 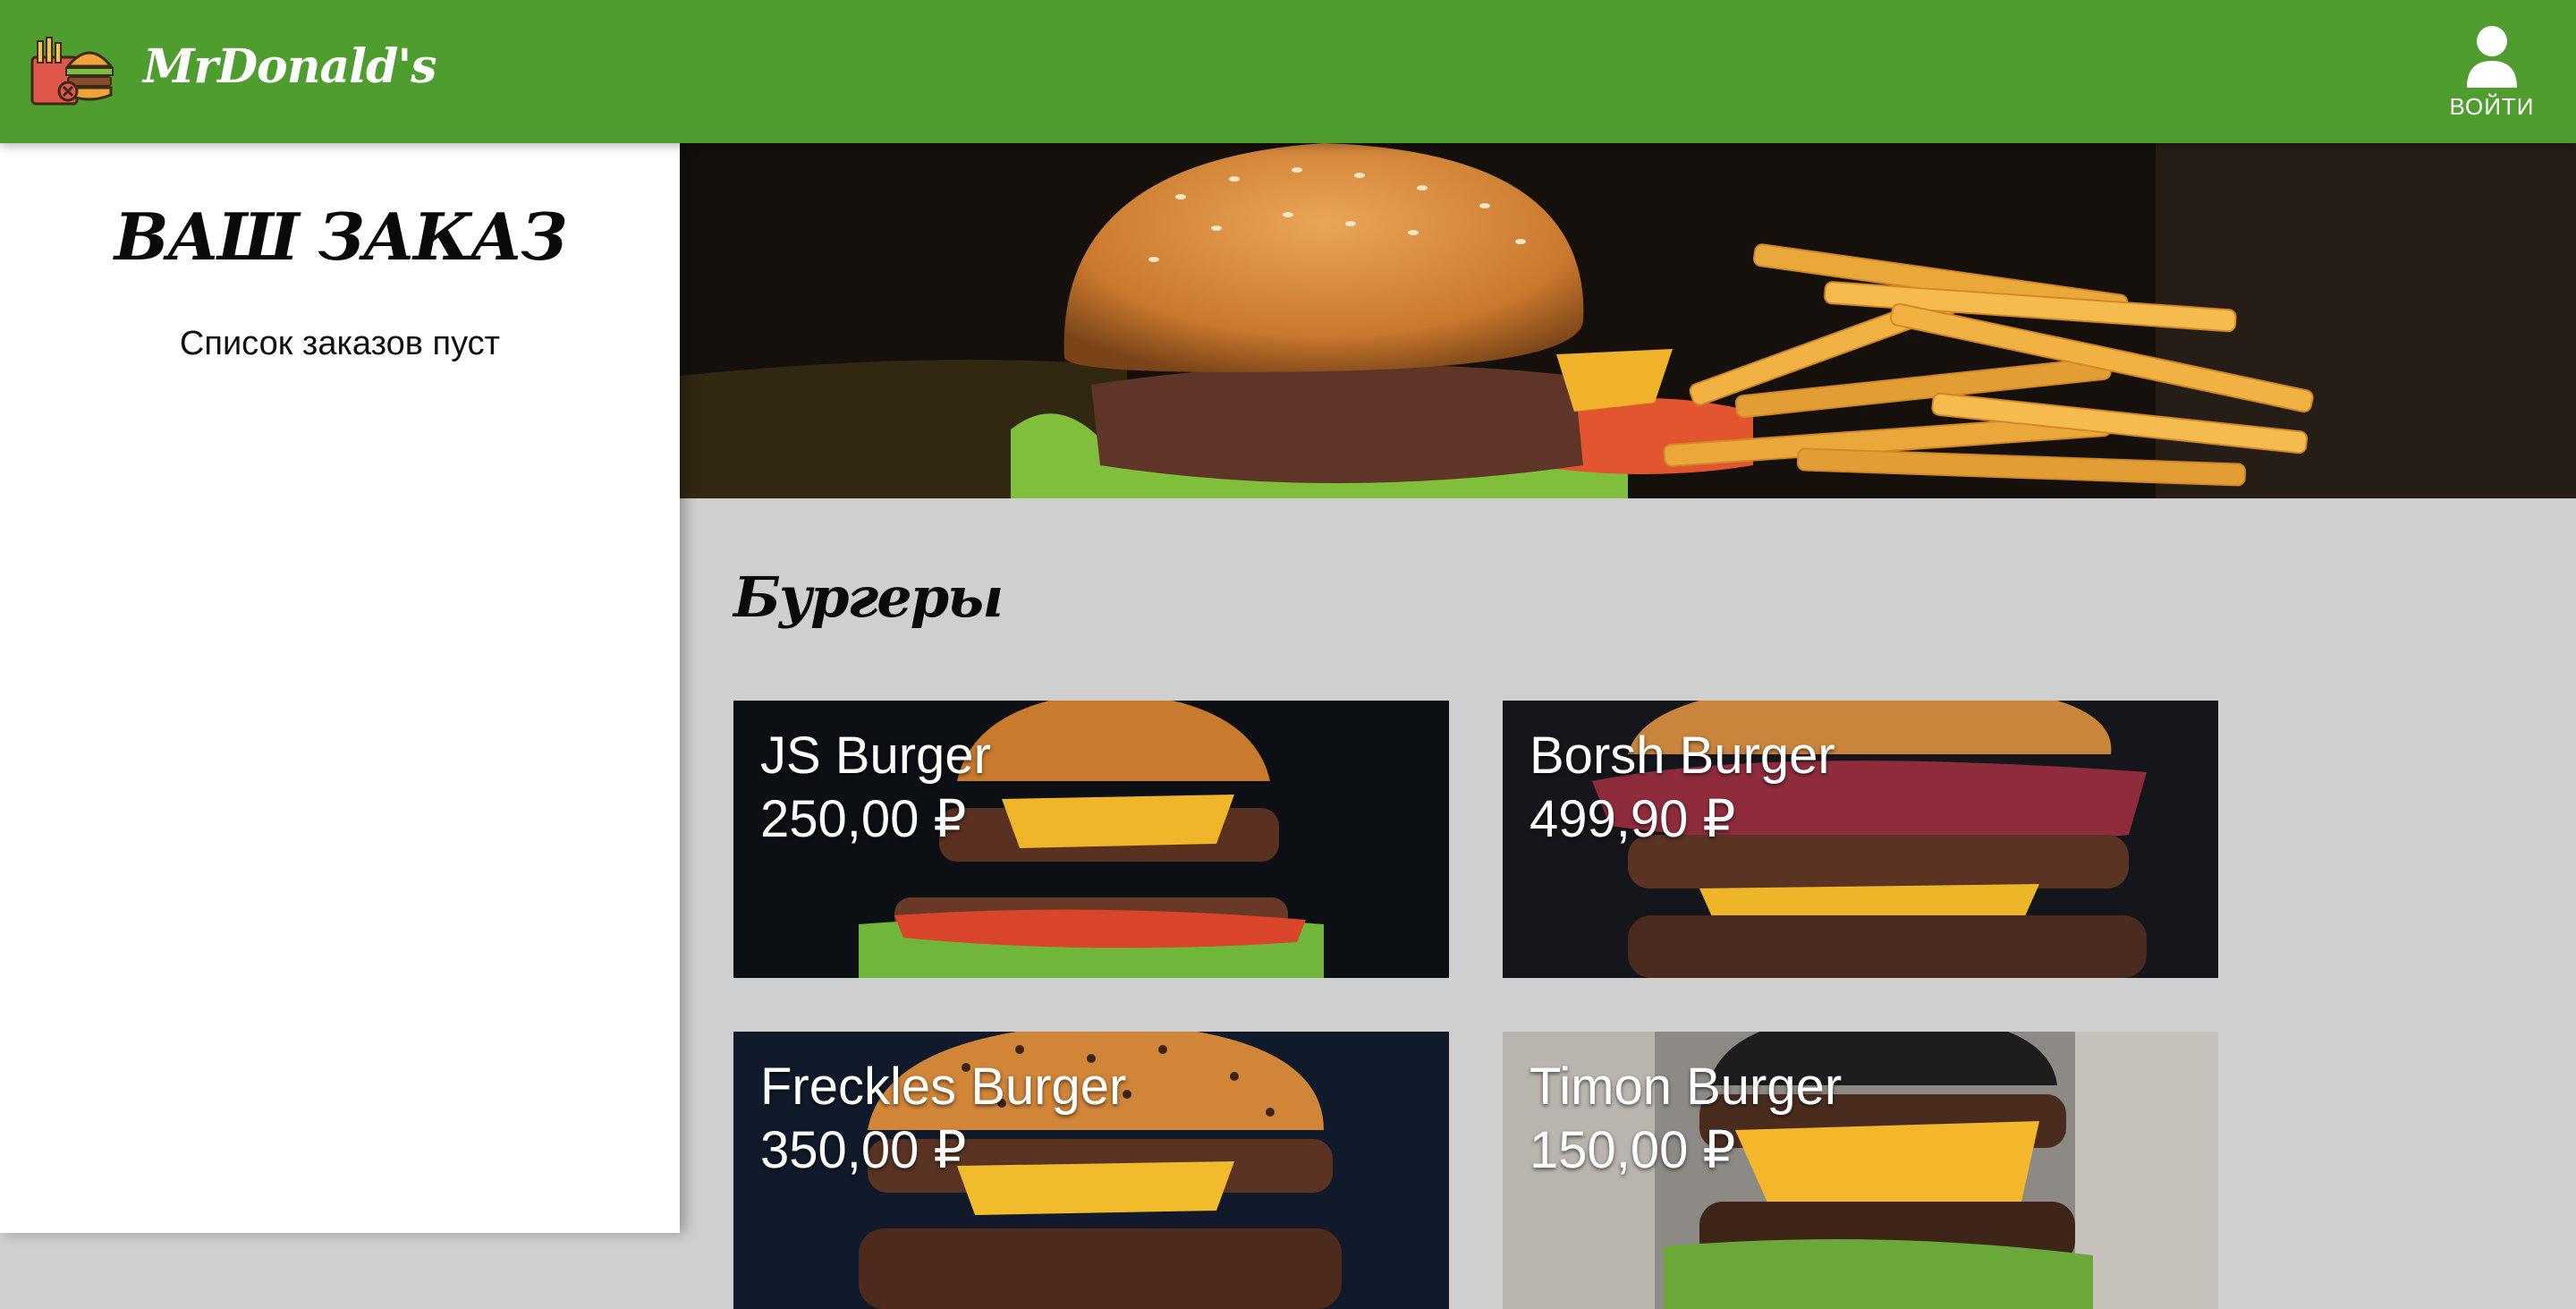 What do you see at coordinates (863, 819) in the screenshot?
I see `product-price: 250,00 ₽` at bounding box center [863, 819].